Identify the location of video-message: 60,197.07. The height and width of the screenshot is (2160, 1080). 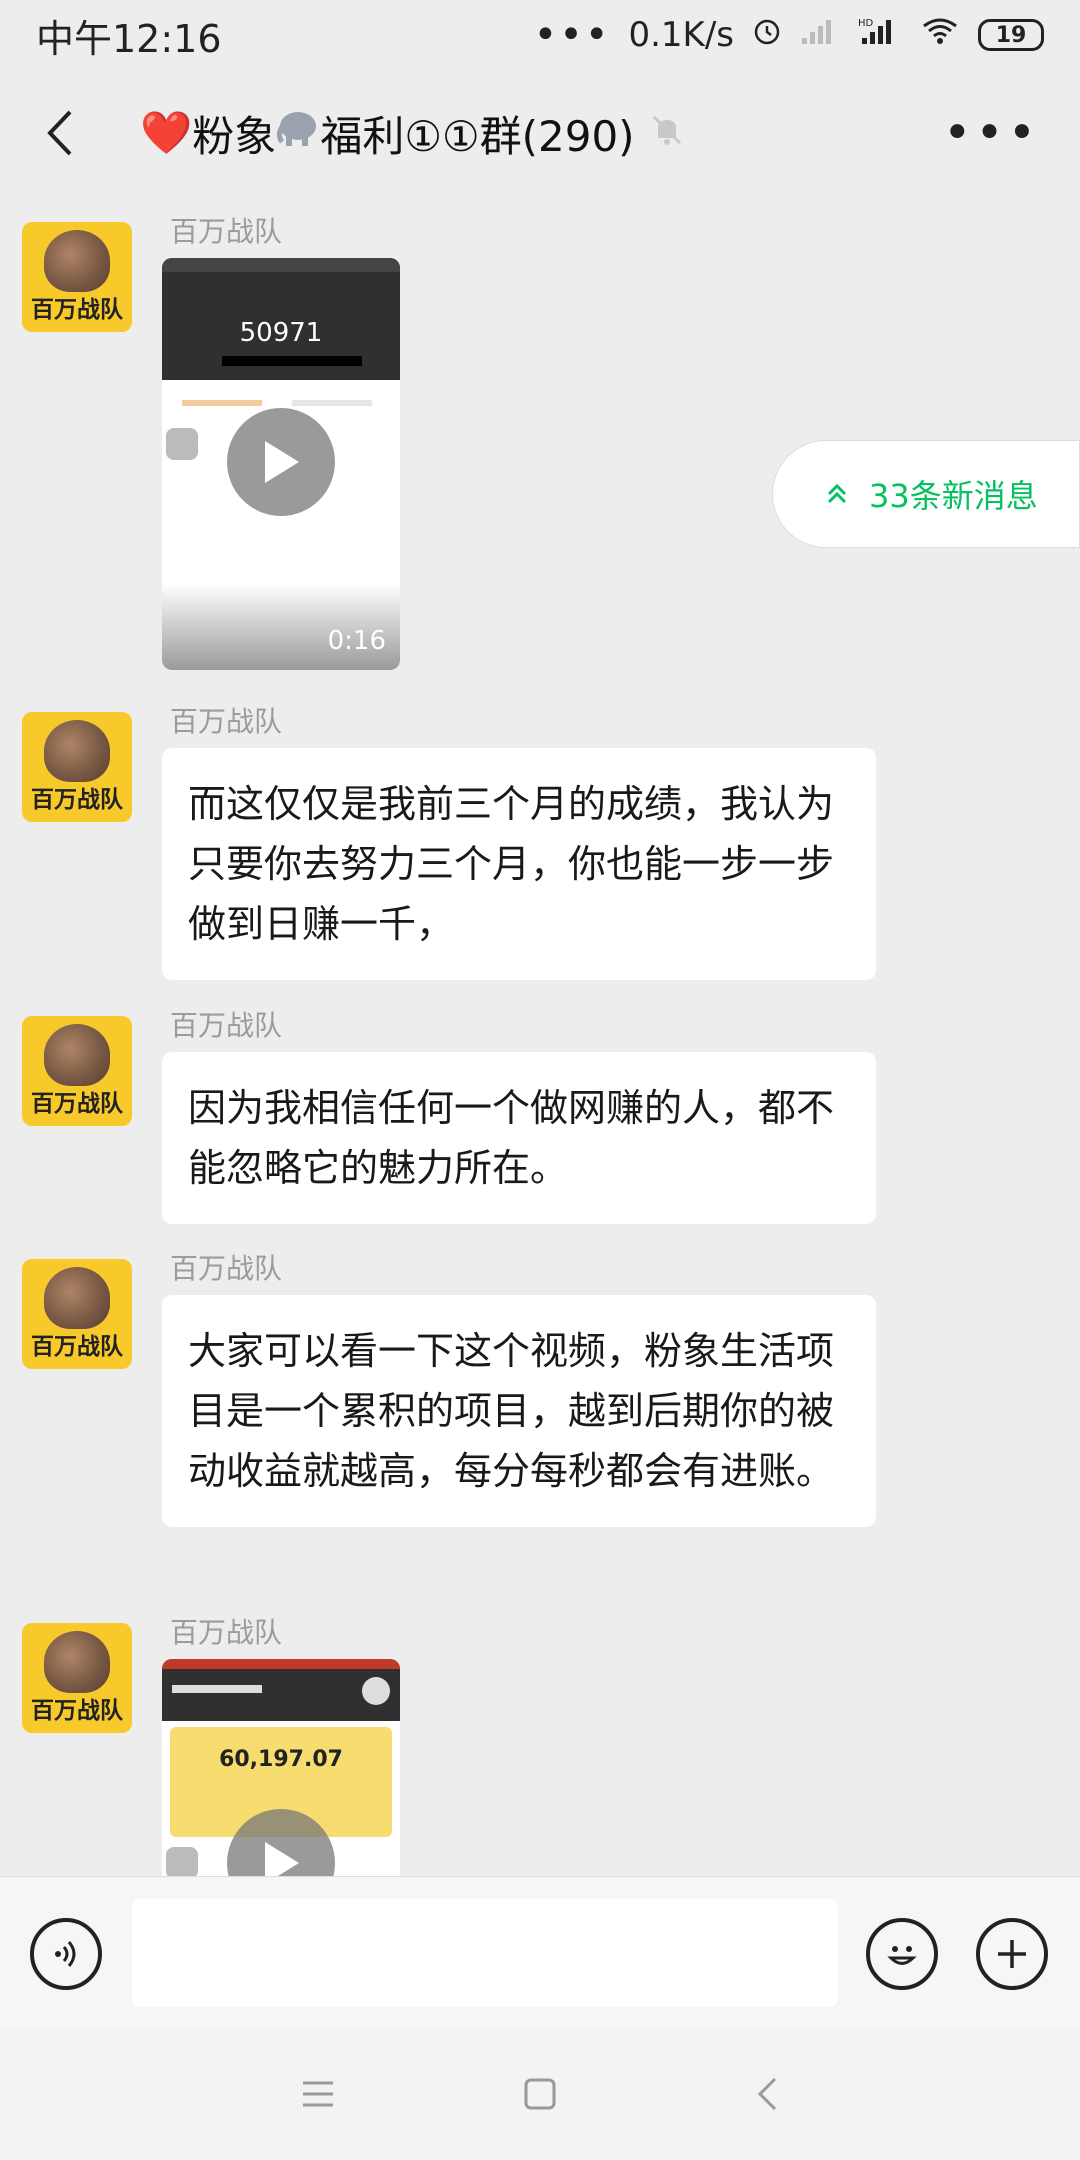
(281, 1767).